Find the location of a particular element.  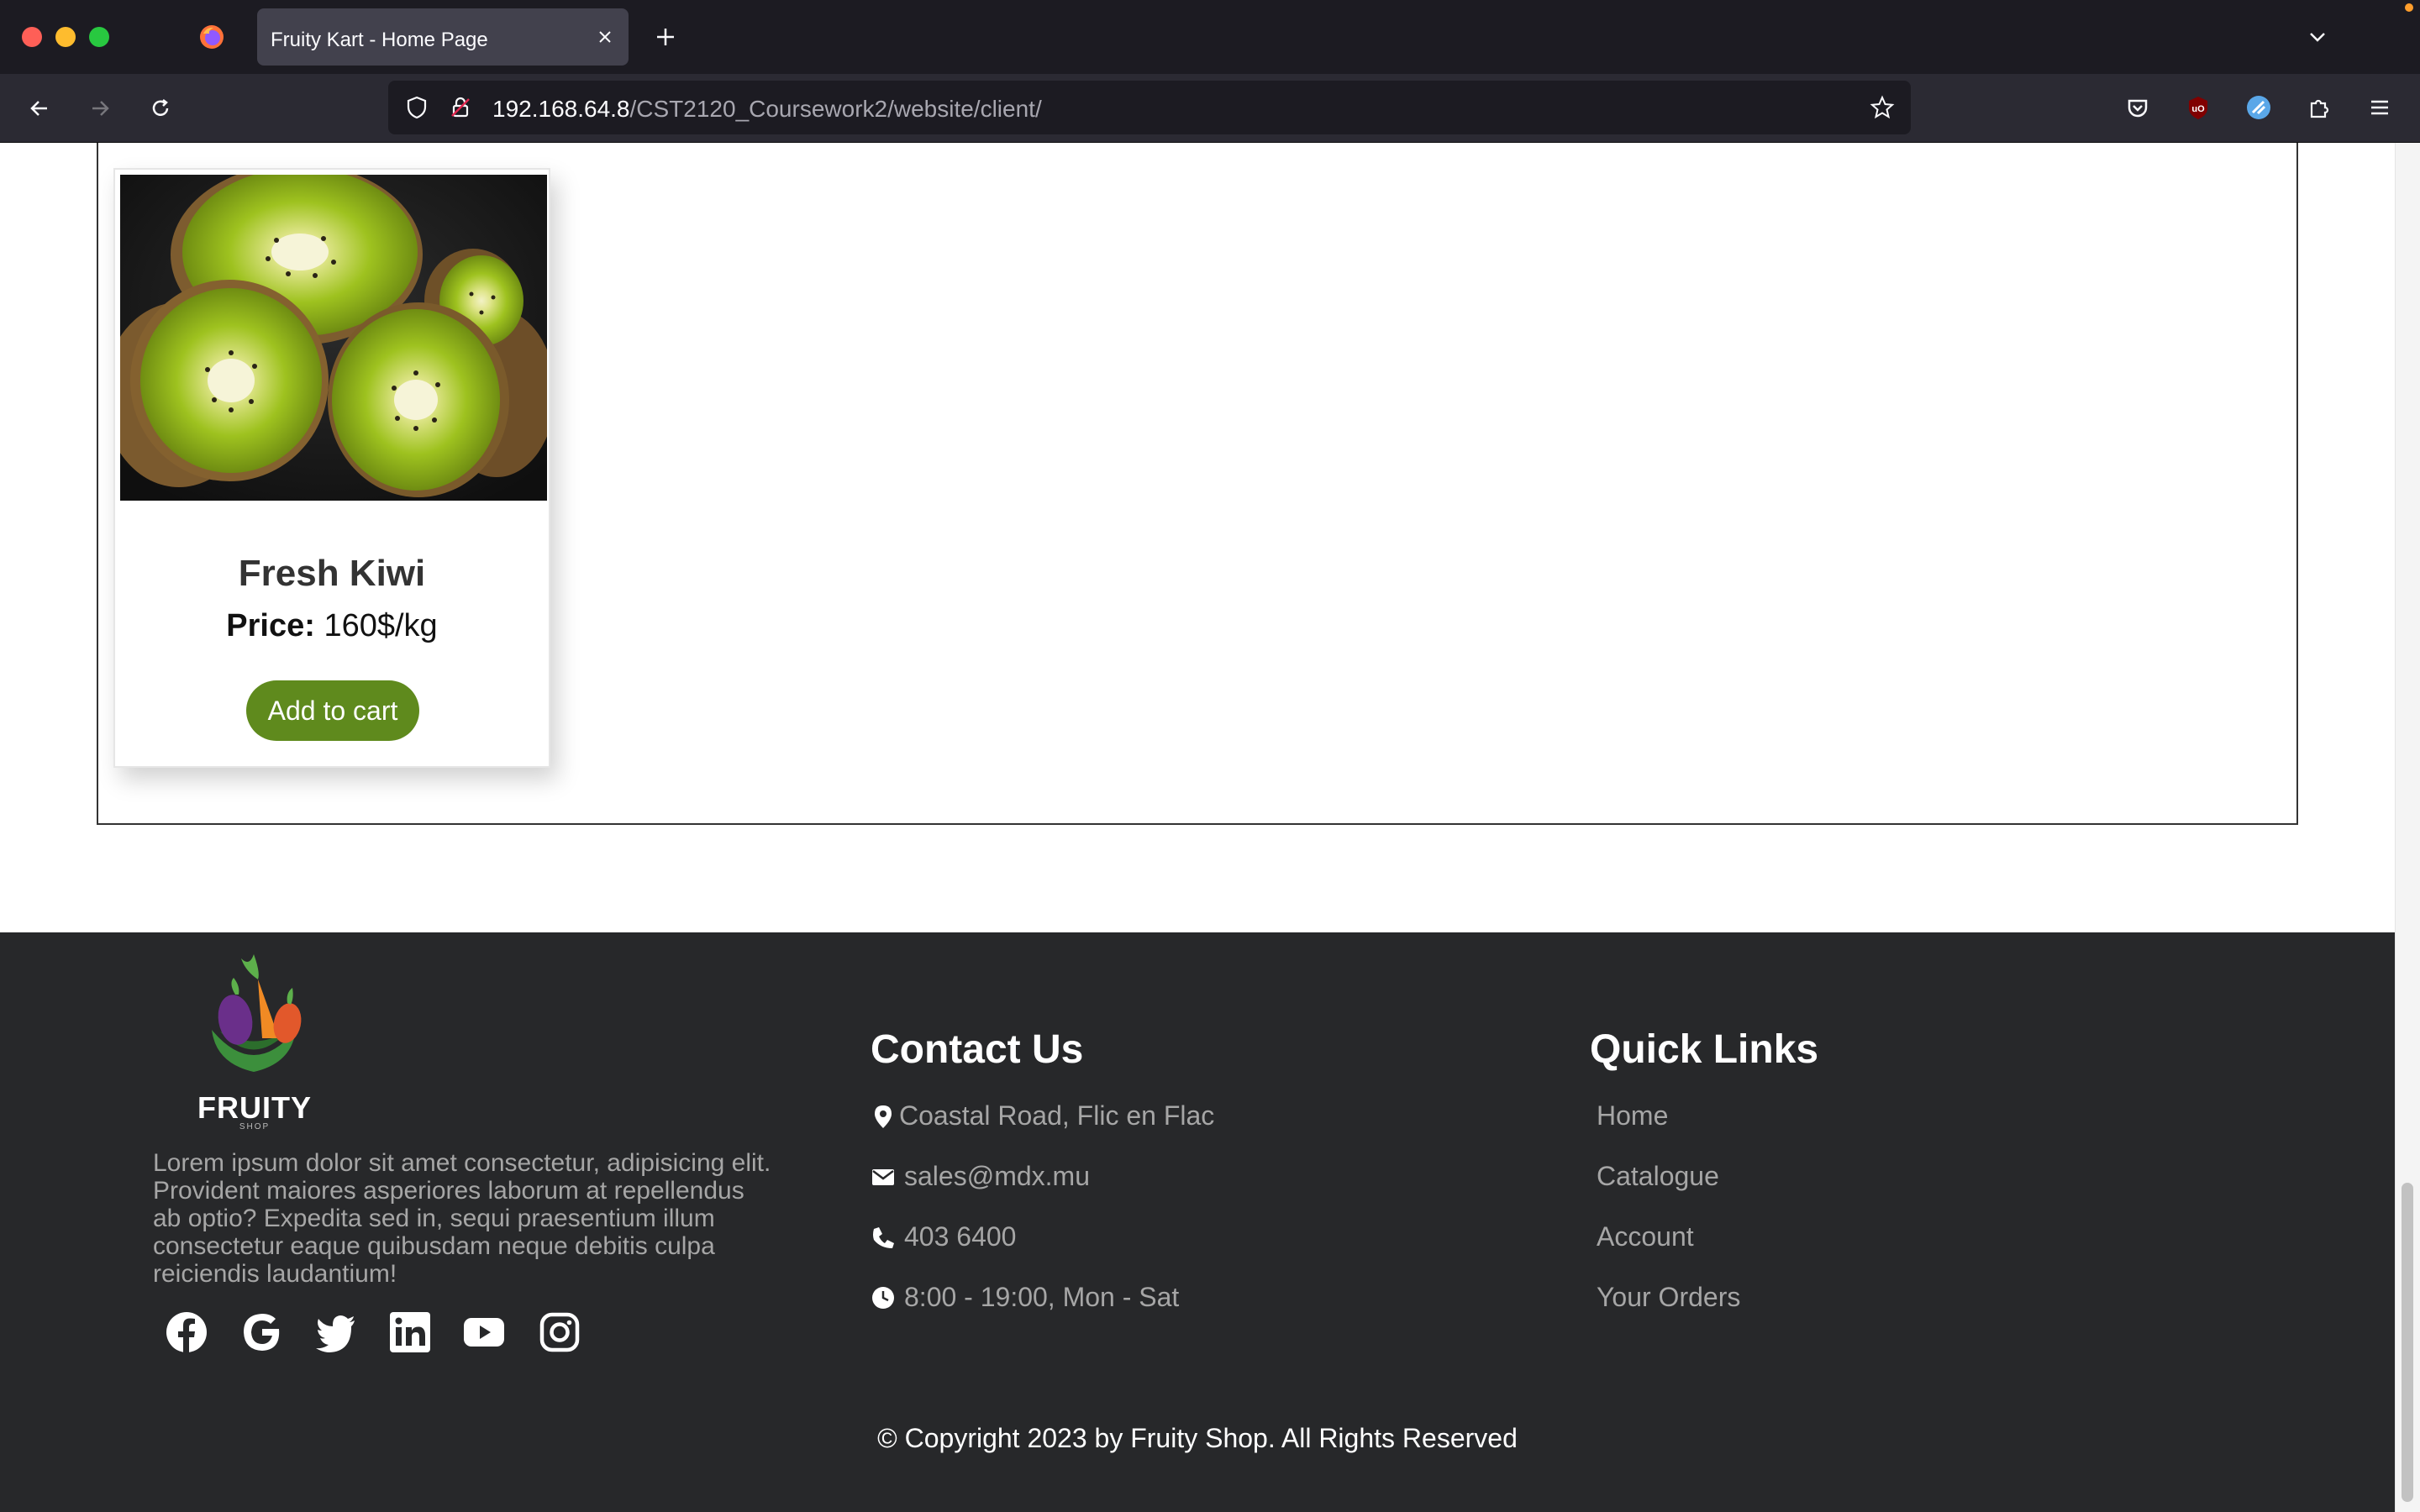

instagram-icon is located at coordinates (559, 1332).